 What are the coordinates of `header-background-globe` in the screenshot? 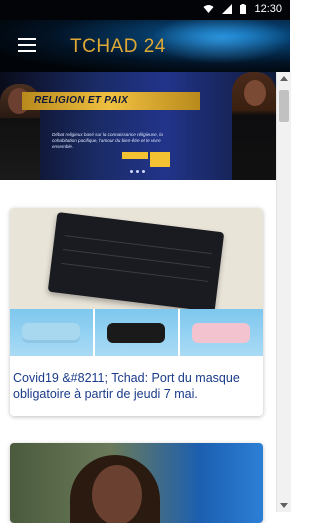 It's located at (220, 42).